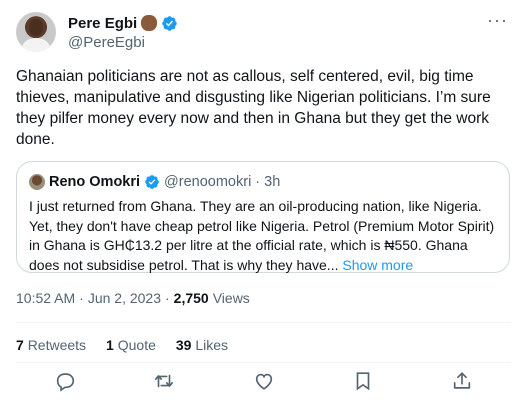 The image size is (519, 406). What do you see at coordinates (123, 42) in the screenshot?
I see `author-handle: @PereEgbi` at bounding box center [123, 42].